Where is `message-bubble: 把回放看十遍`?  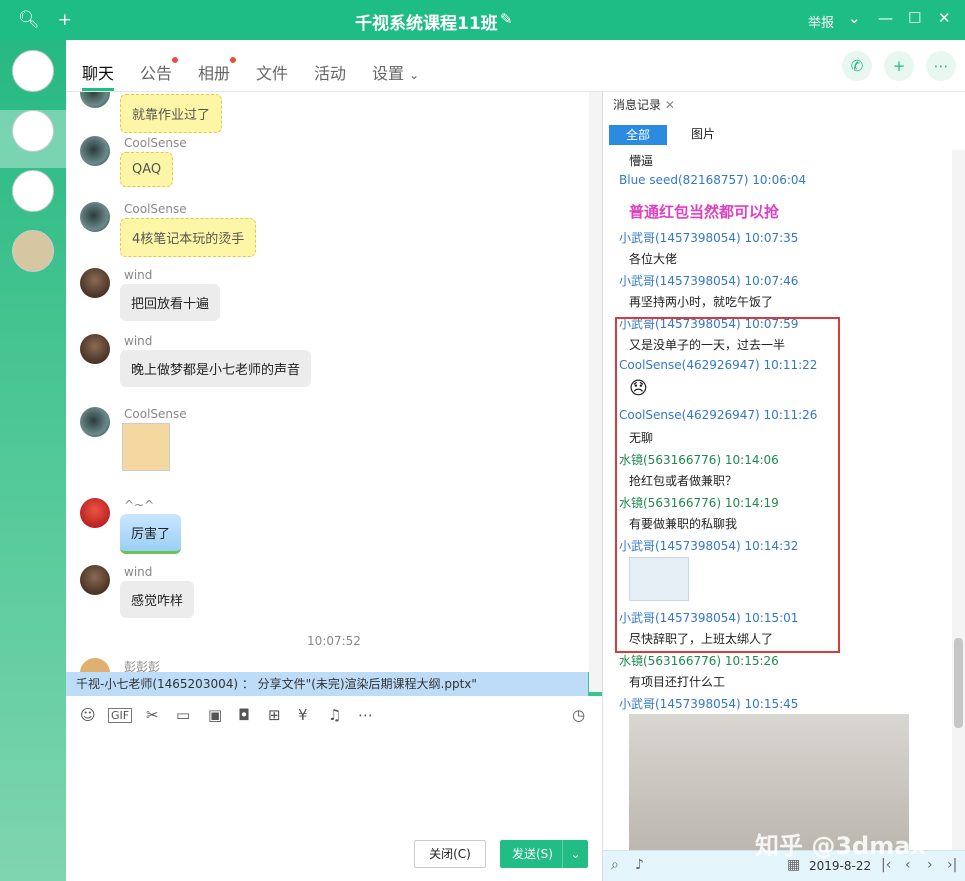 message-bubble: 把回放看十遍 is located at coordinates (170, 302).